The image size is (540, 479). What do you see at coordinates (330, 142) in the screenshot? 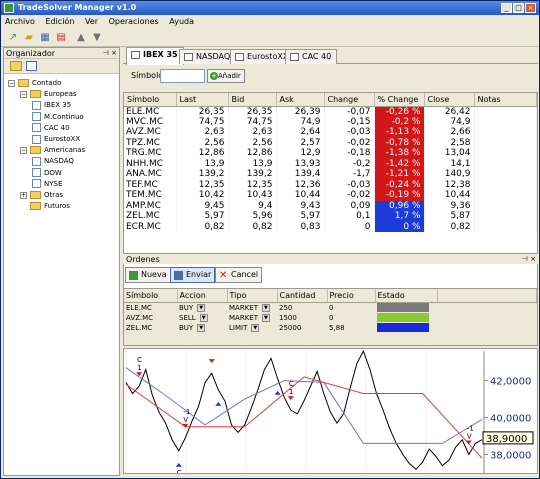
I see `quote-row: TPZ.MC 2,56 2,56 2,57 -0,02 -0,78 % 2,58` at bounding box center [330, 142].